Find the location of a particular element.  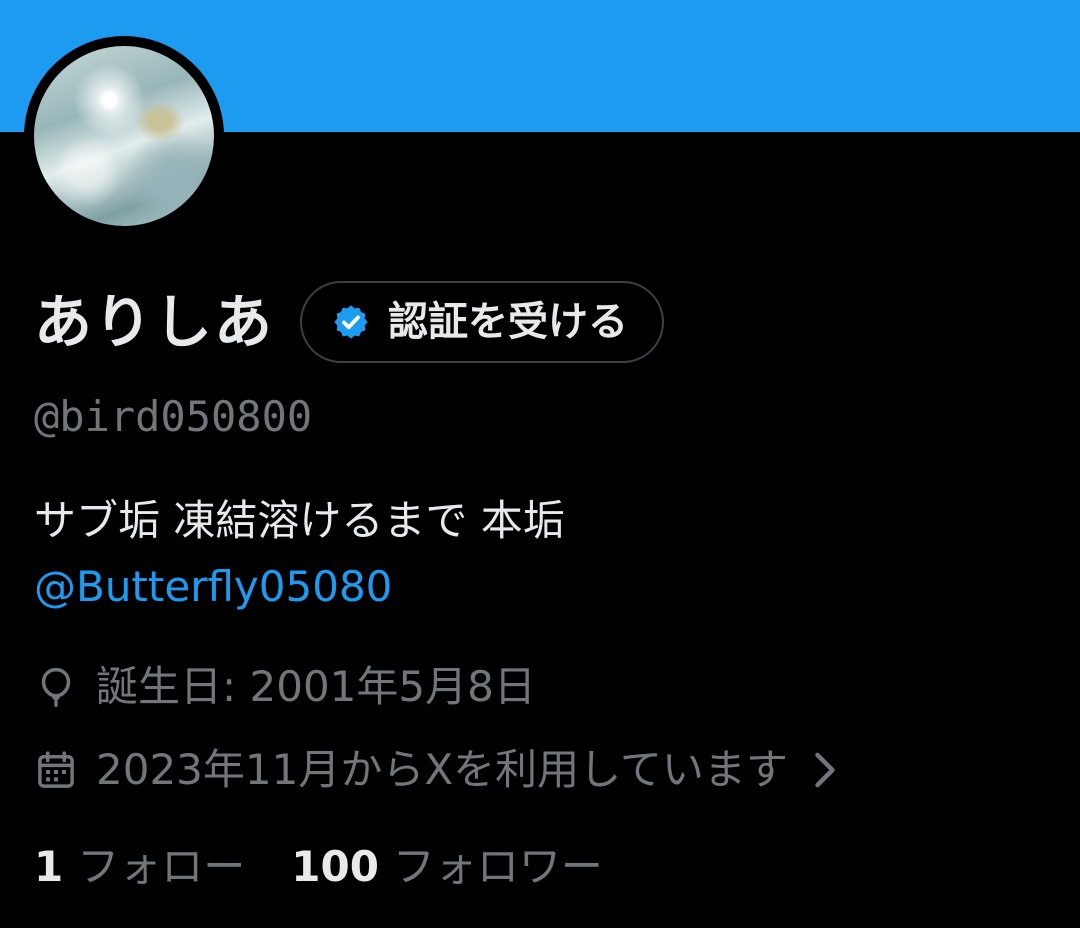

joined-row: 2023年11月からXを利用しています is located at coordinates (437, 770).